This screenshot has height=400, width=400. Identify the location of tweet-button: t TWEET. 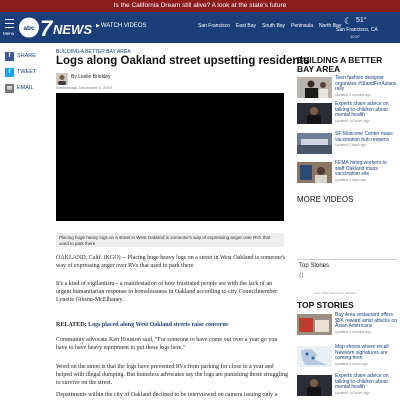
(24, 72).